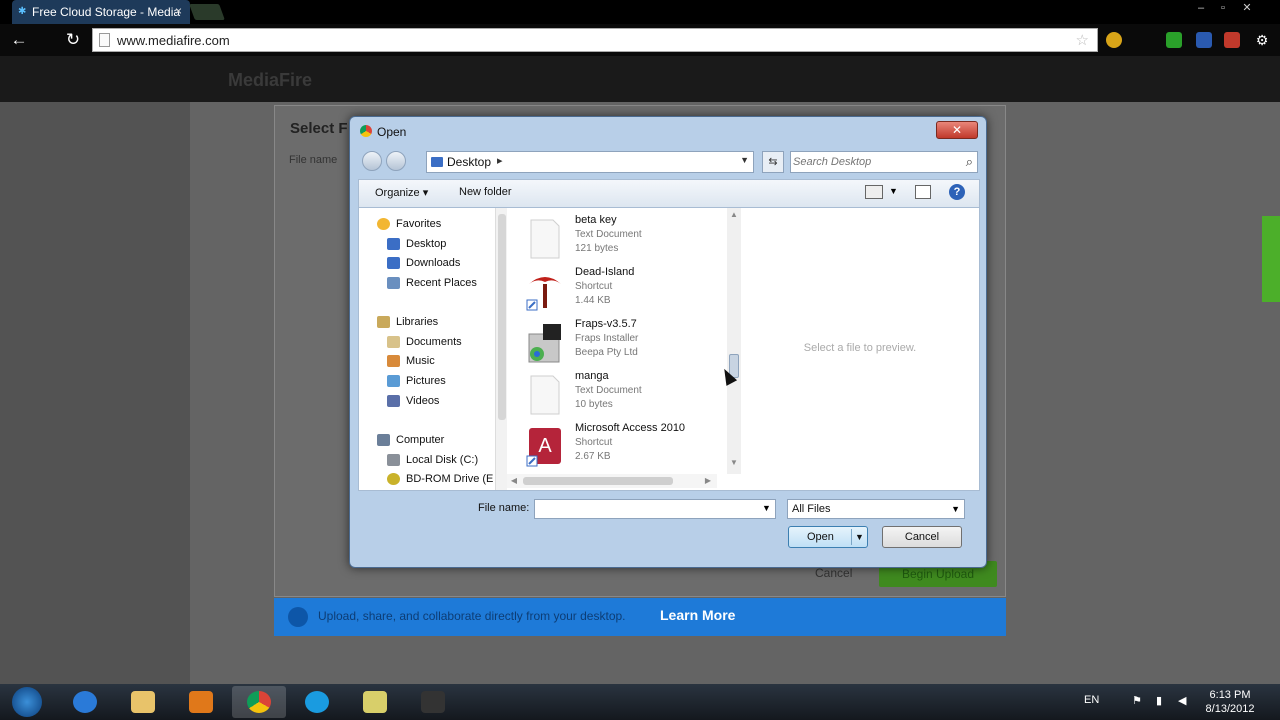  What do you see at coordinates (372, 161) in the screenshot?
I see `back-circle-icon` at bounding box center [372, 161].